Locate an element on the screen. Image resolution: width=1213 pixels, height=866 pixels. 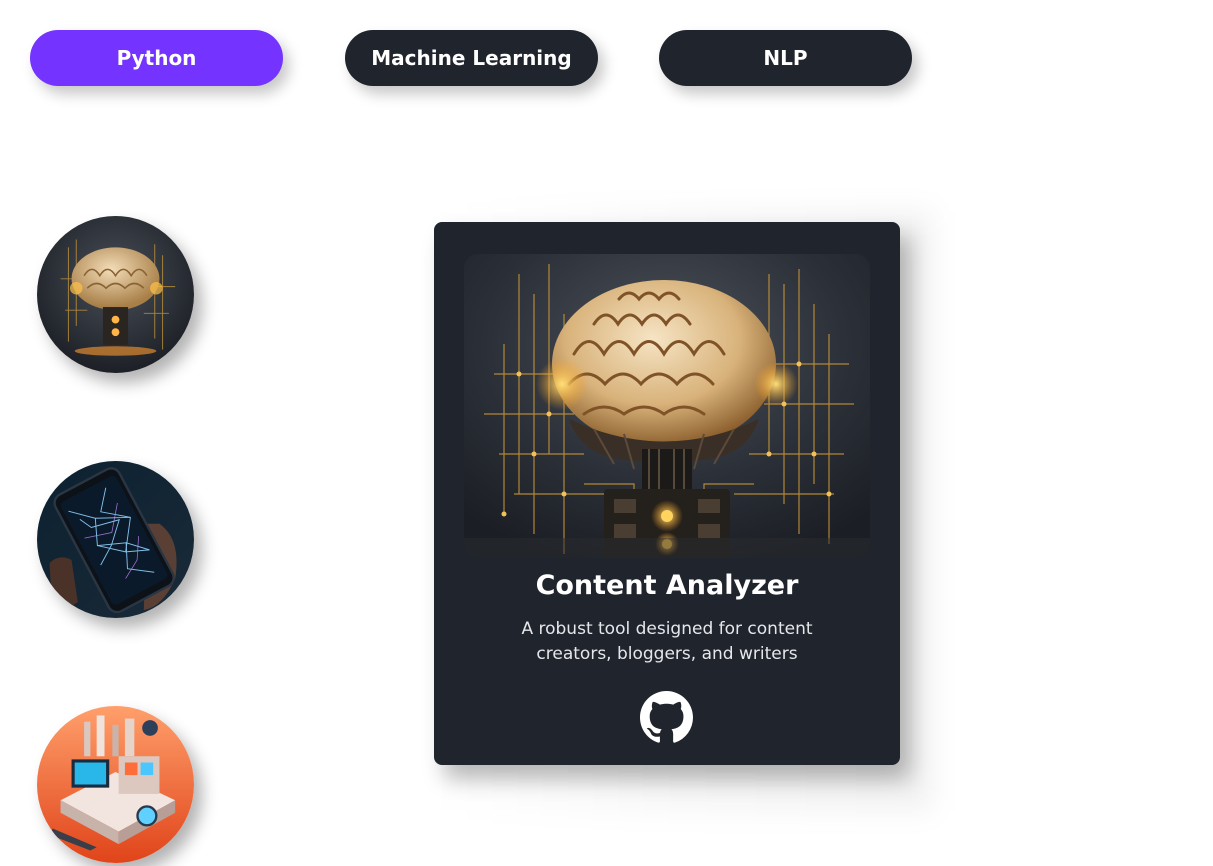
smartphone-network-image is located at coordinates (115, 539).